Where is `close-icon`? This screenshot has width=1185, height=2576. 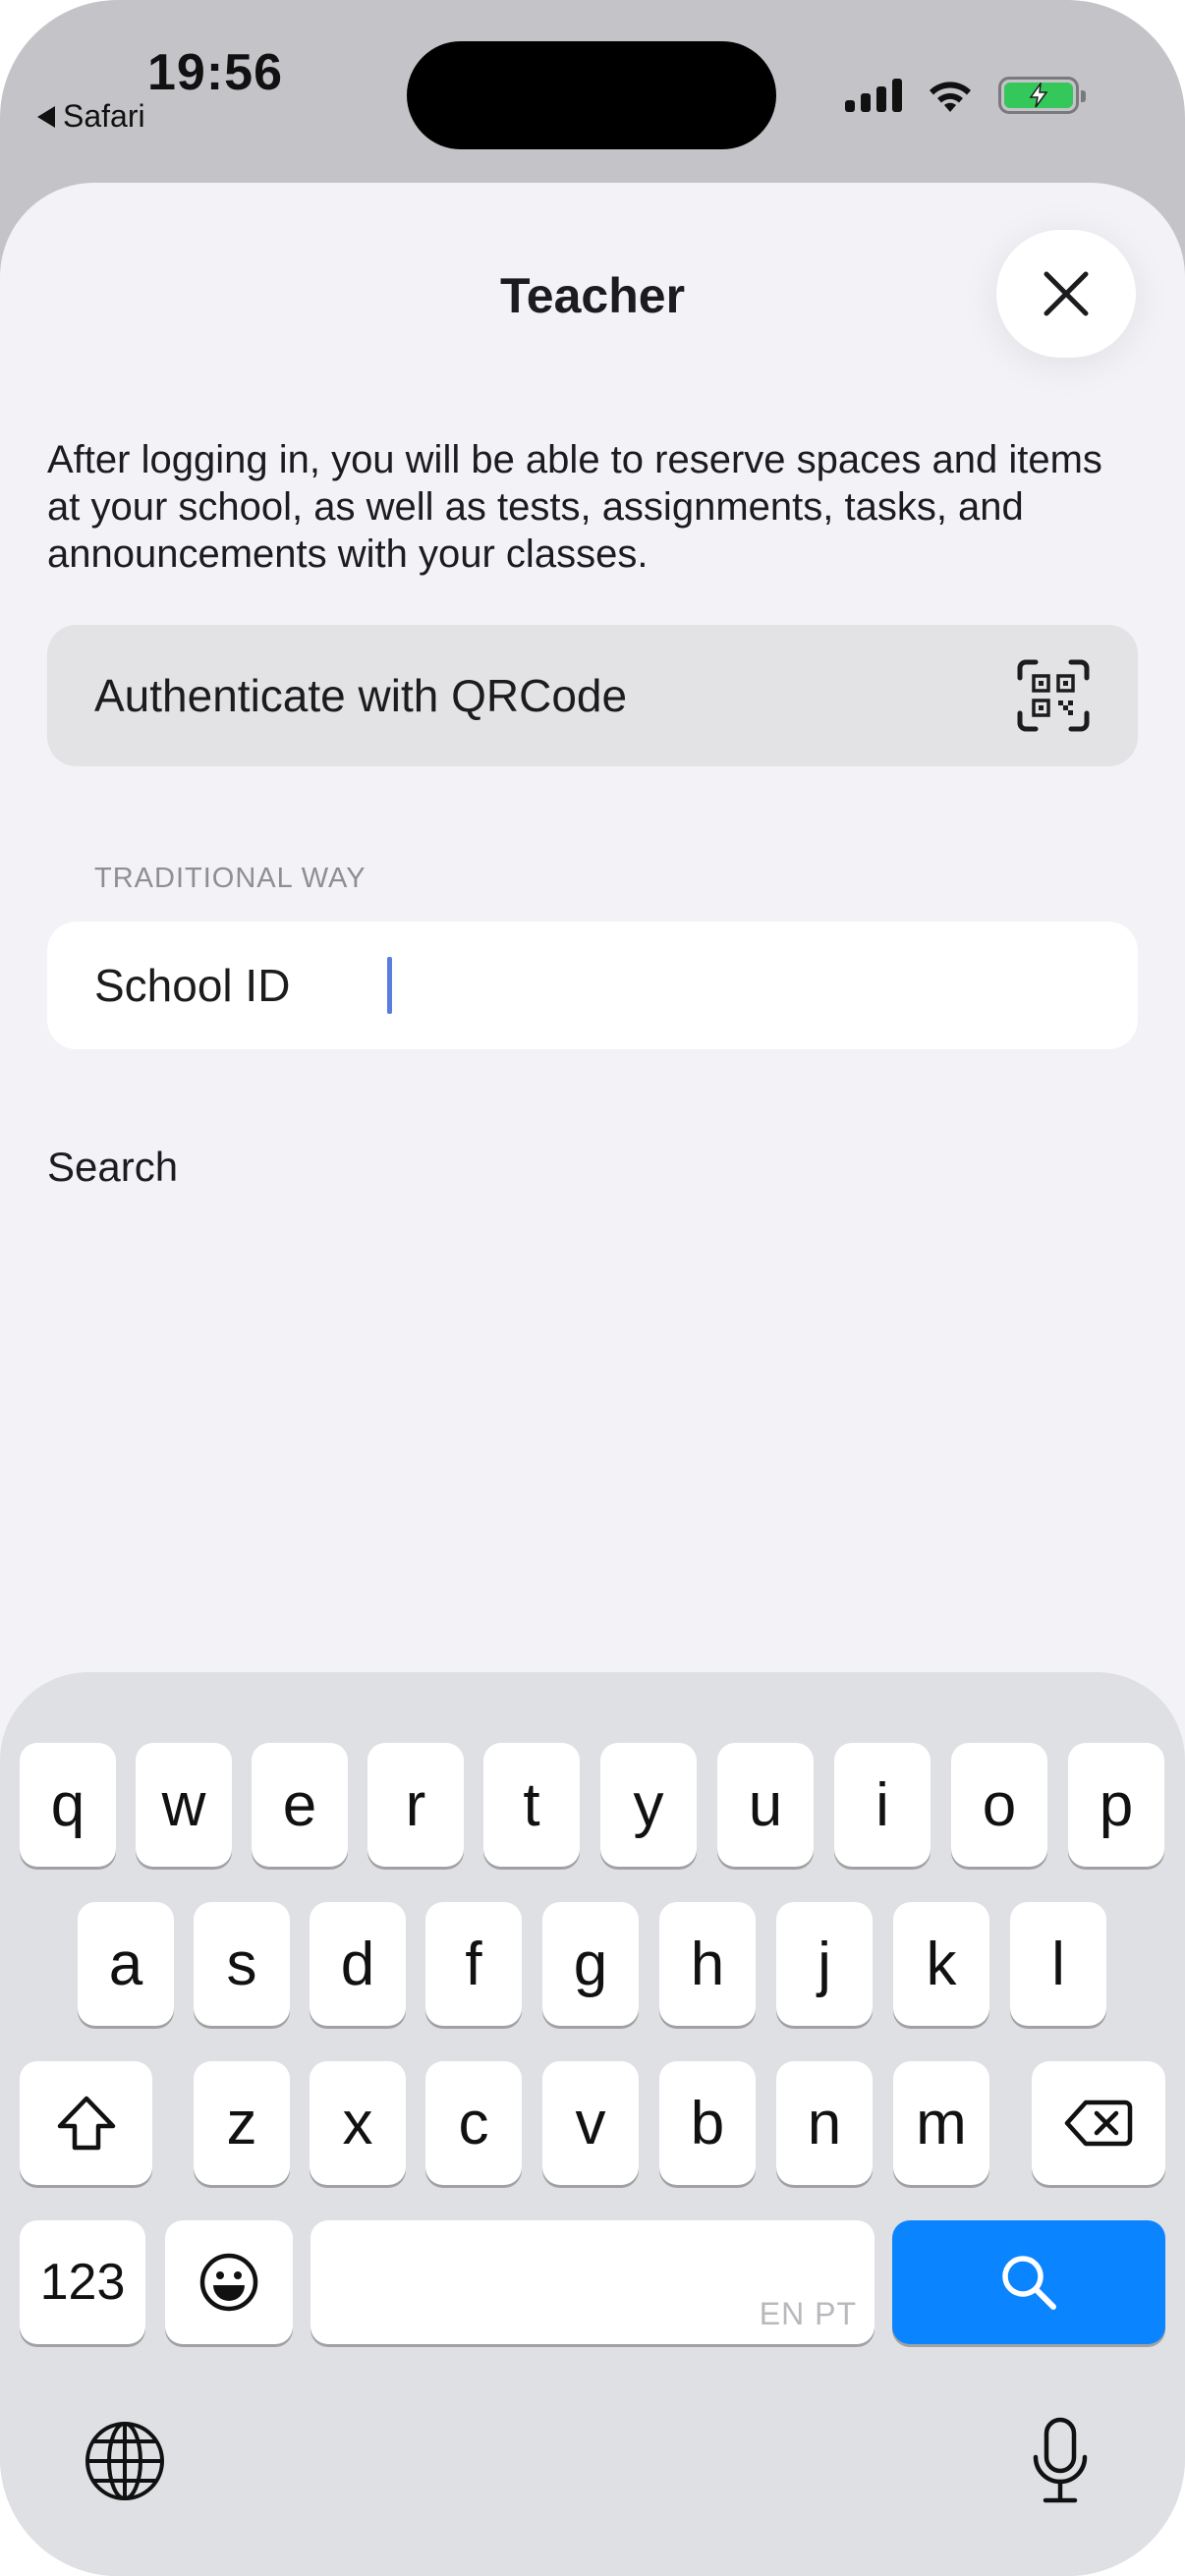 close-icon is located at coordinates (1067, 293).